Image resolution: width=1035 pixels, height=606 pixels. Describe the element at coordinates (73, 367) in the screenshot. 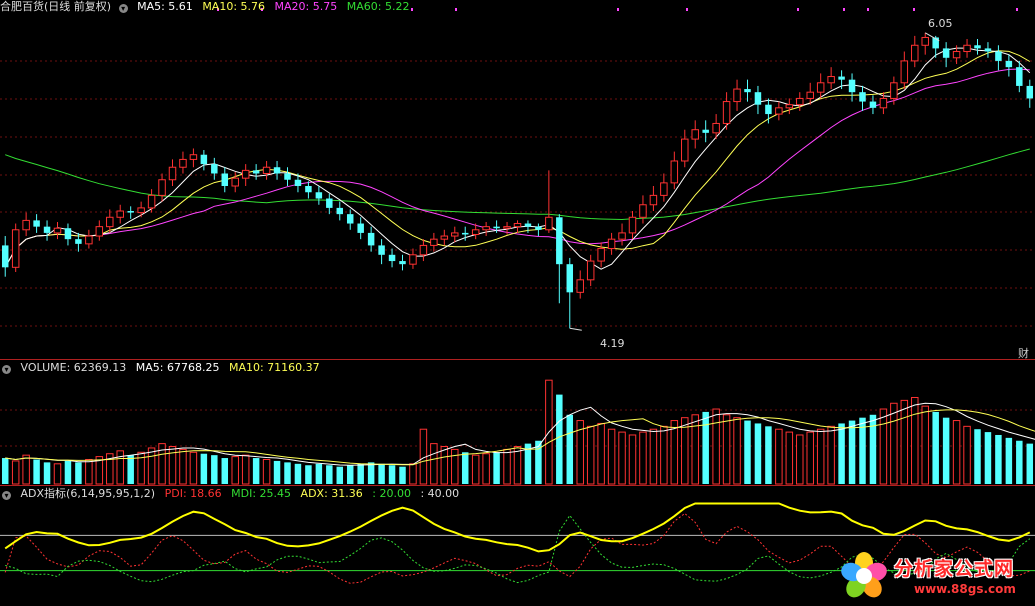

I see `volume-label: VOLUME: 62369.13` at that location.